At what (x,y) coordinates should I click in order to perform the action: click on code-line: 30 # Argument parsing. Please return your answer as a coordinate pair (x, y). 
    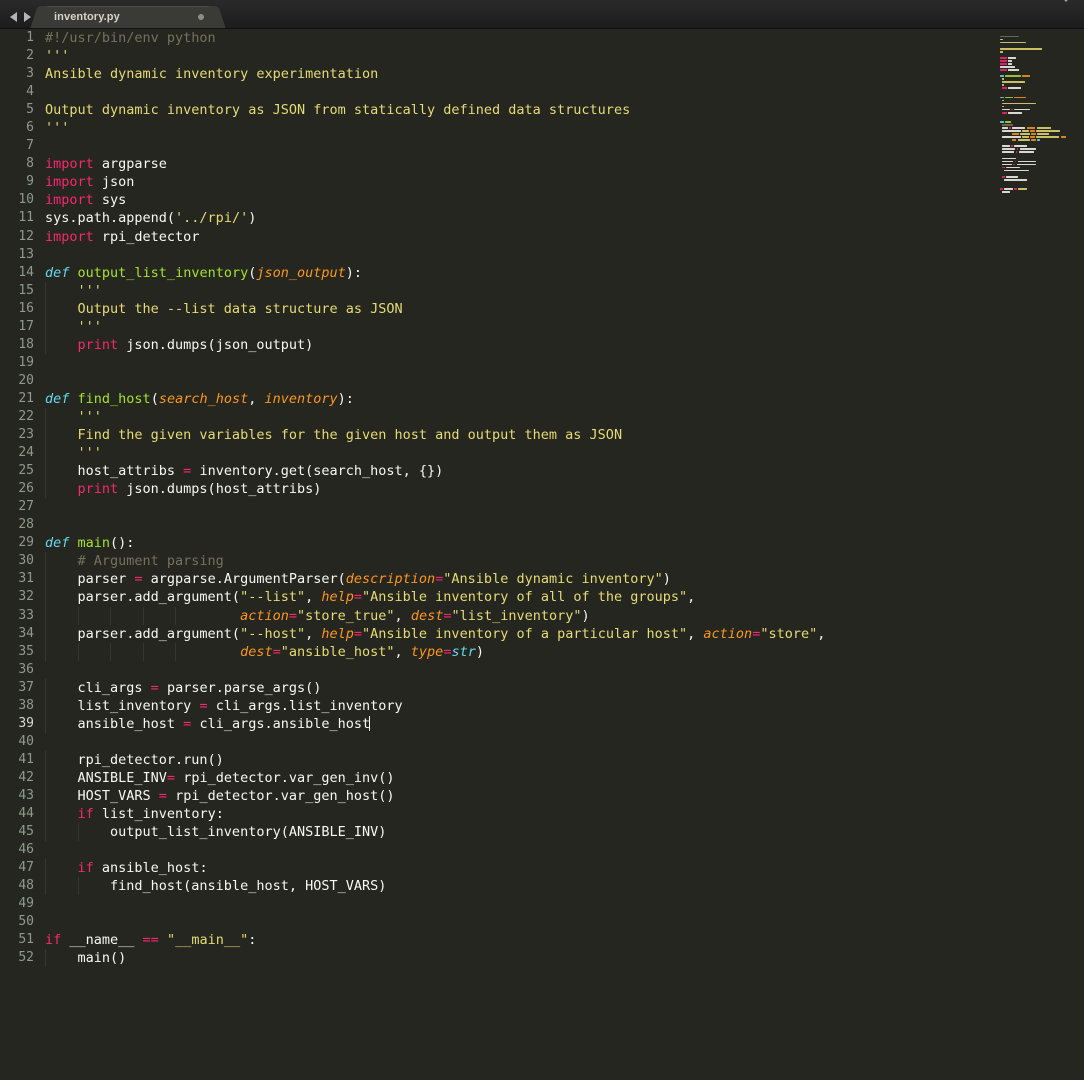
    Looking at the image, I should click on (542, 561).